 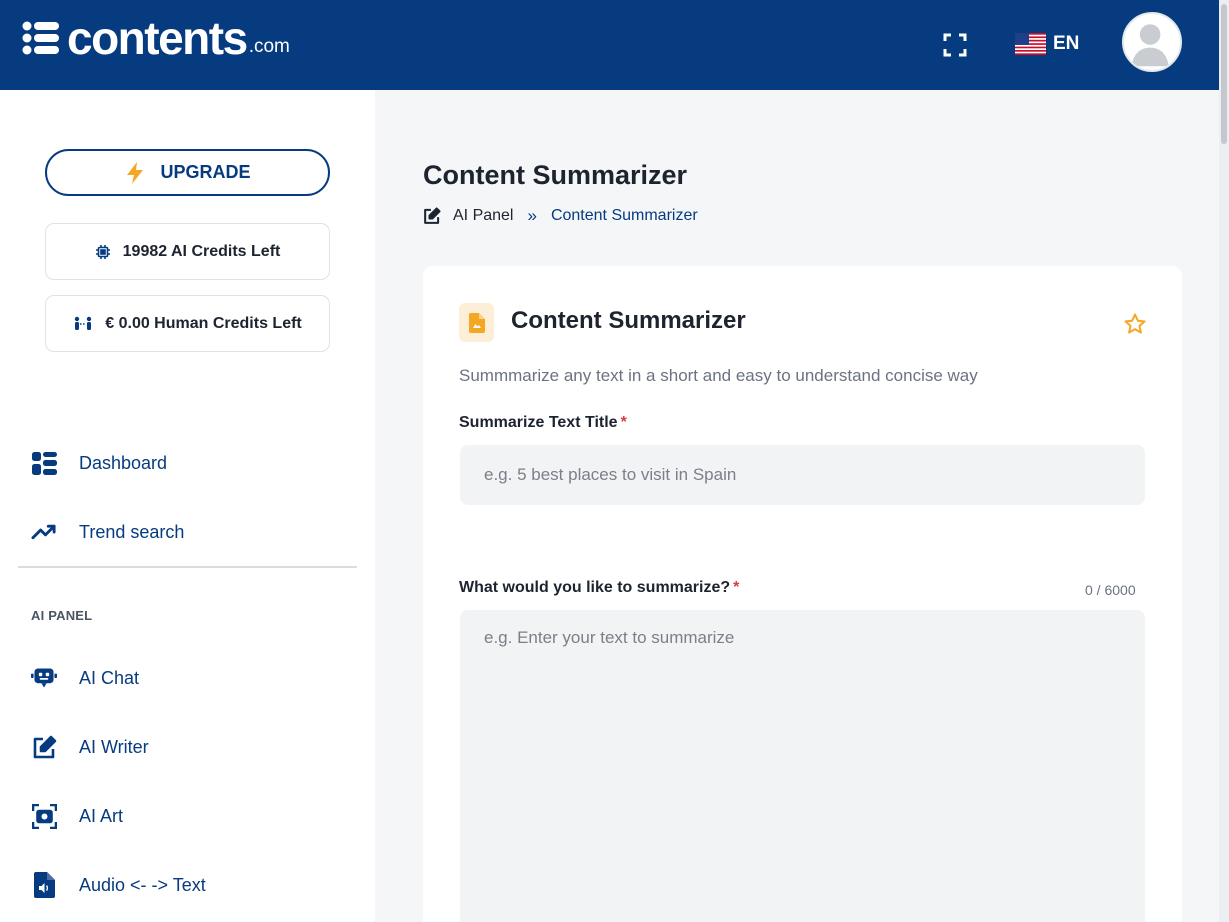 I want to click on nav-item-ai-art: AI Art, so click(x=77, y=816).